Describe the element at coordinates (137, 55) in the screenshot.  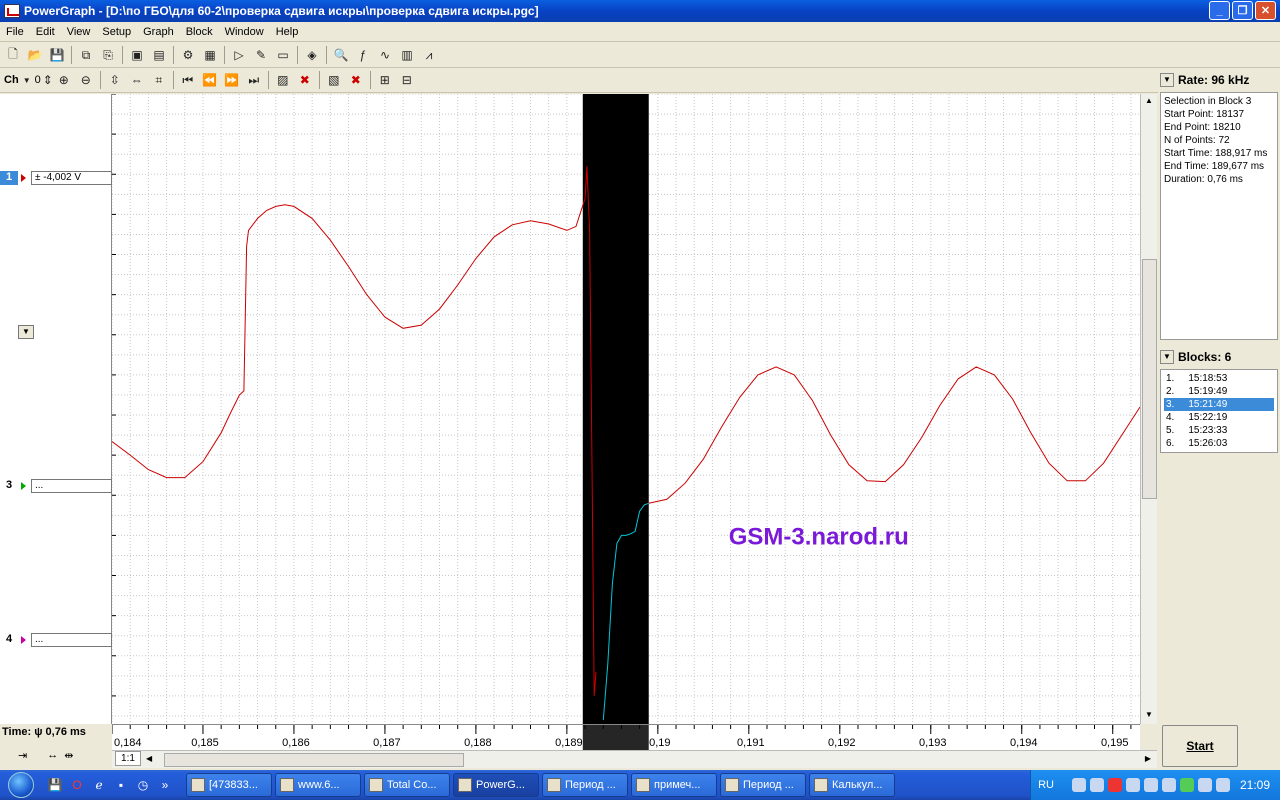
I see `copy-block-icon: ▣` at that location.